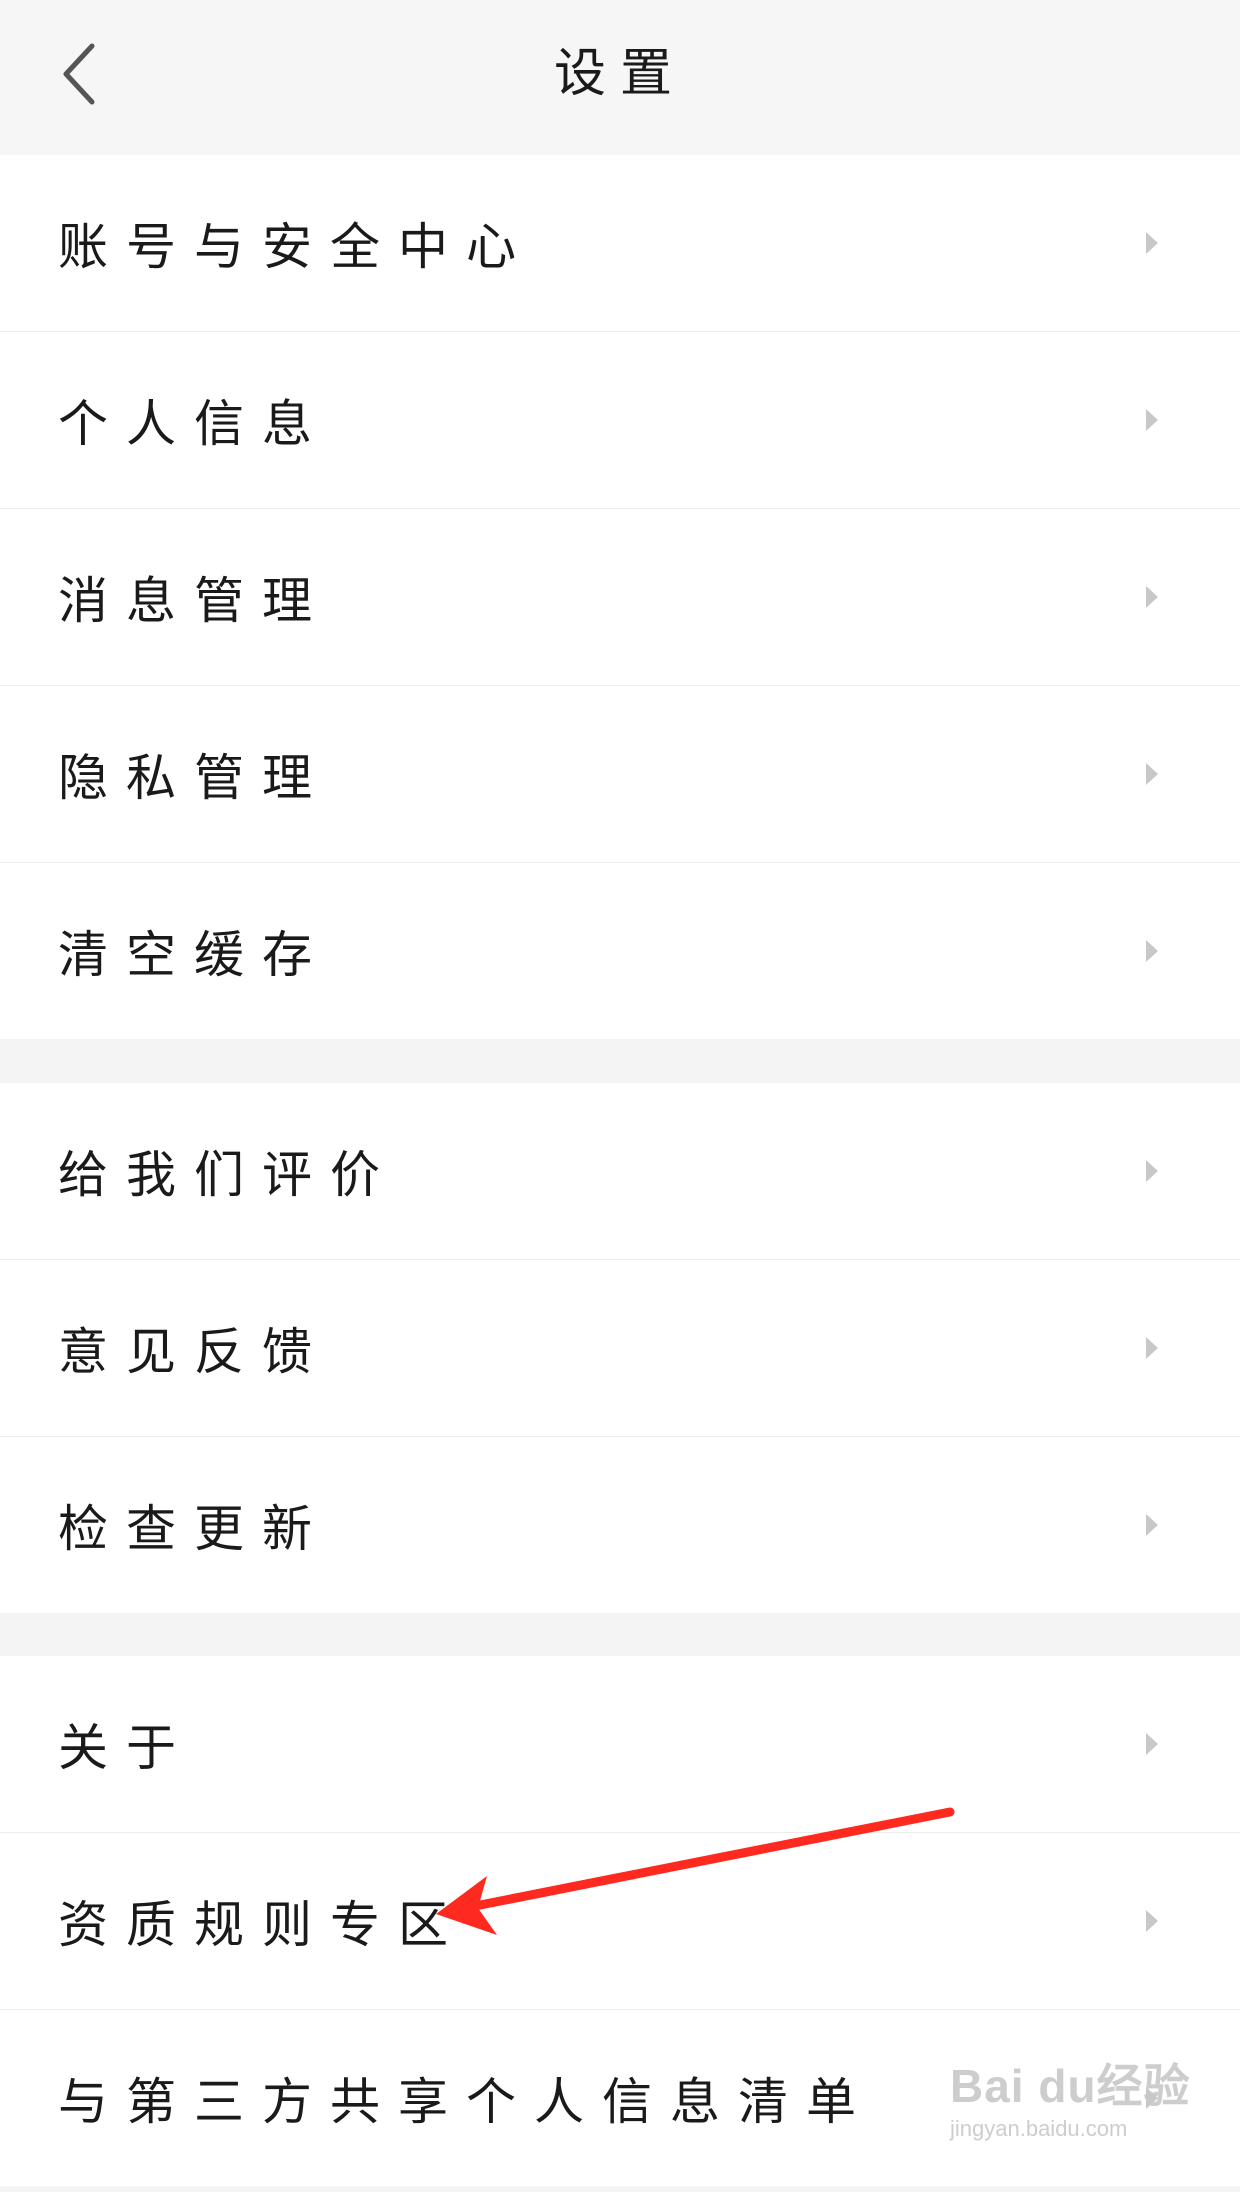 The width and height of the screenshot is (1240, 2192). What do you see at coordinates (1070, 2086) in the screenshot?
I see `watermark-logo: Bai du经验` at bounding box center [1070, 2086].